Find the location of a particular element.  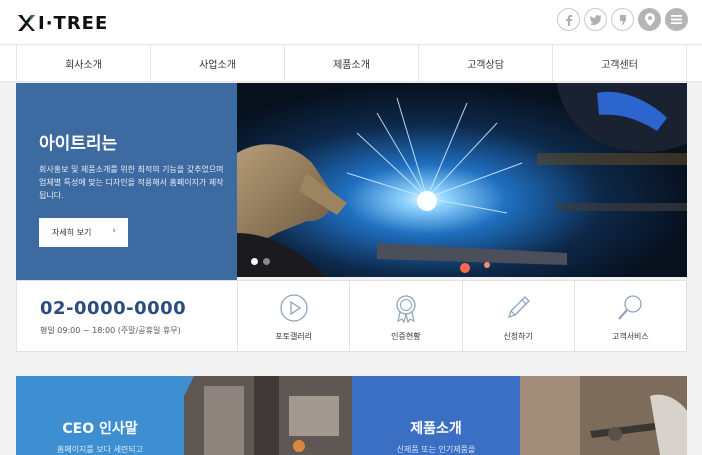

more-button: 자세히 보기 › is located at coordinates (83, 232).